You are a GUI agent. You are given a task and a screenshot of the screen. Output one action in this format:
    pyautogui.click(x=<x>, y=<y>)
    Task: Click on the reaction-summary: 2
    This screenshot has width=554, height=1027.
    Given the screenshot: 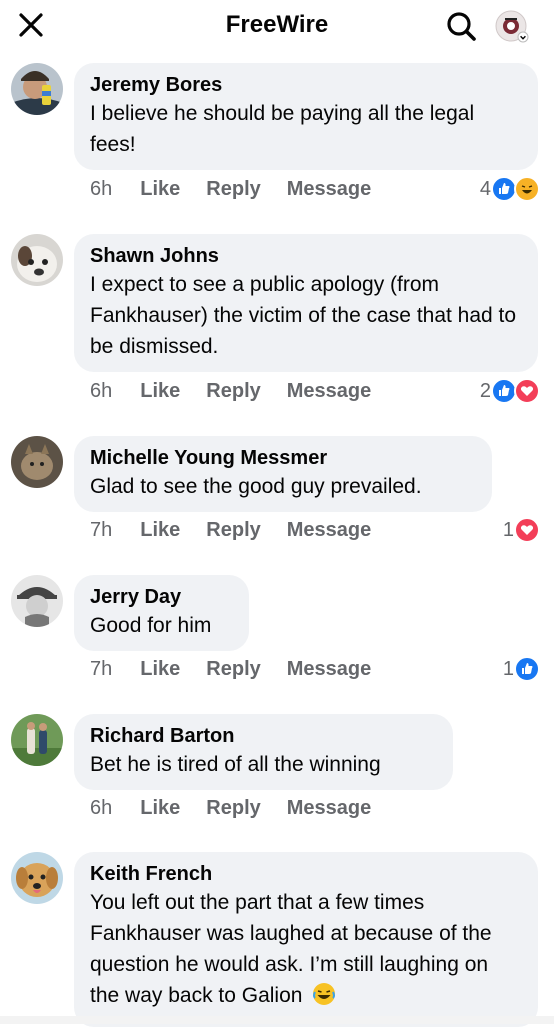 What is the action you would take?
    pyautogui.click(x=510, y=391)
    